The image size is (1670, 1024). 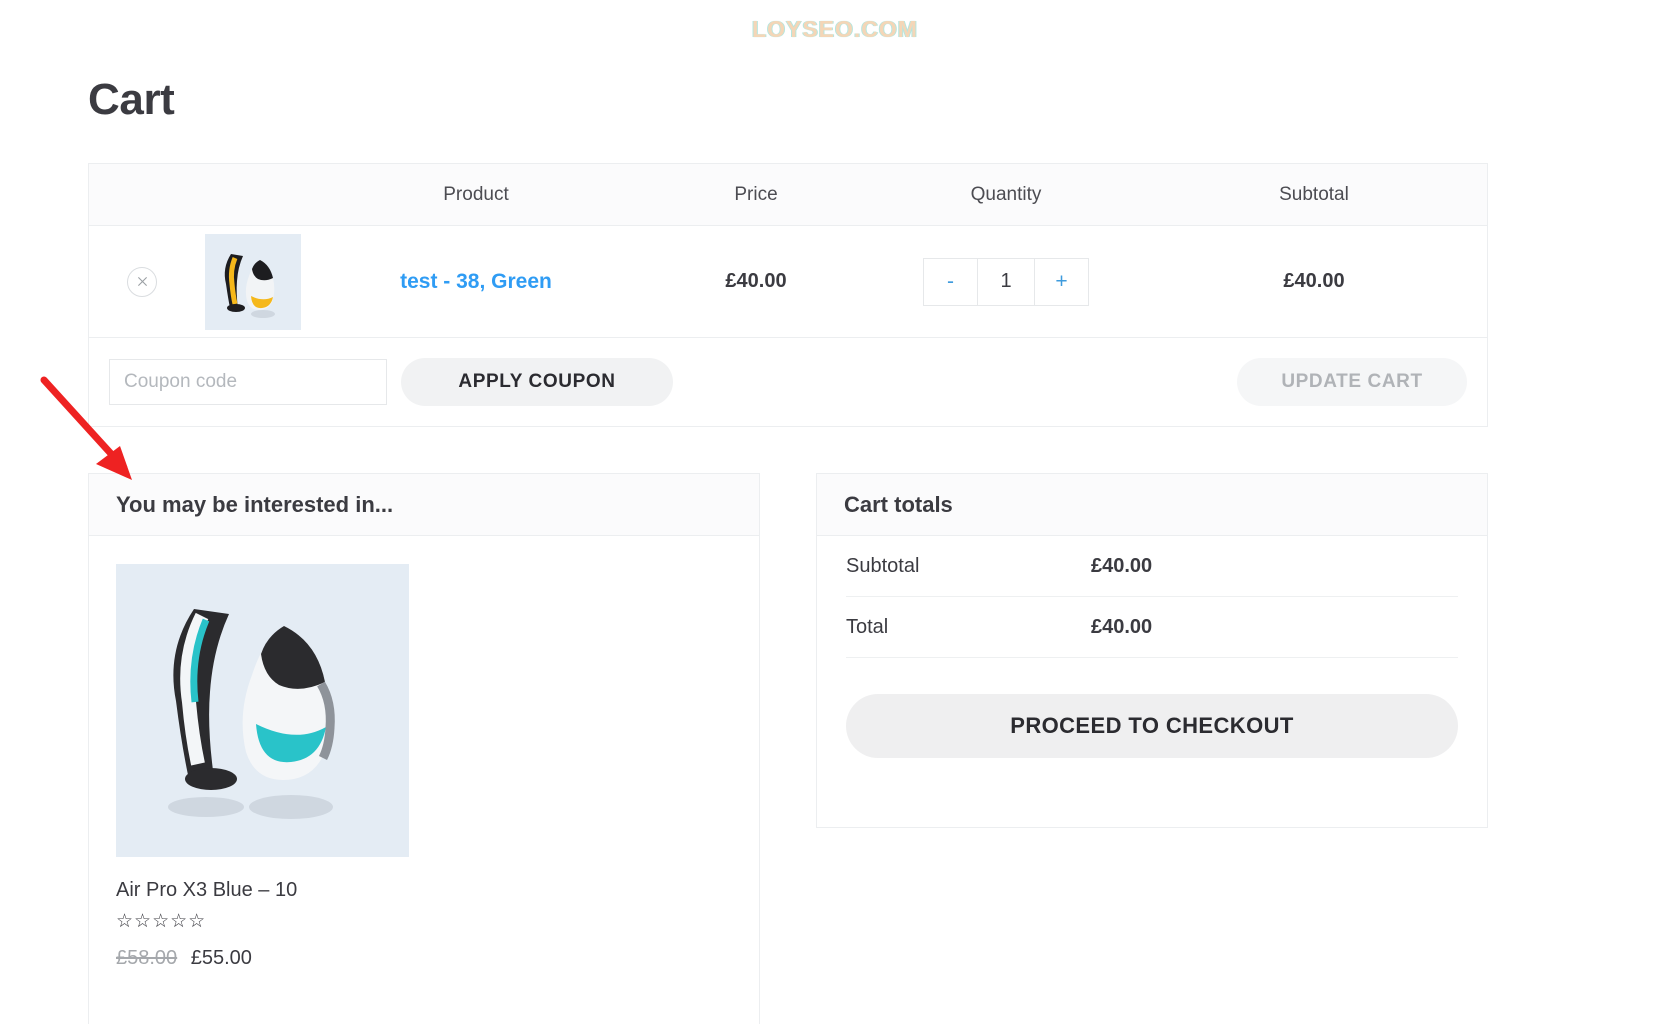 I want to click on header-product-label: Product, so click(x=476, y=194).